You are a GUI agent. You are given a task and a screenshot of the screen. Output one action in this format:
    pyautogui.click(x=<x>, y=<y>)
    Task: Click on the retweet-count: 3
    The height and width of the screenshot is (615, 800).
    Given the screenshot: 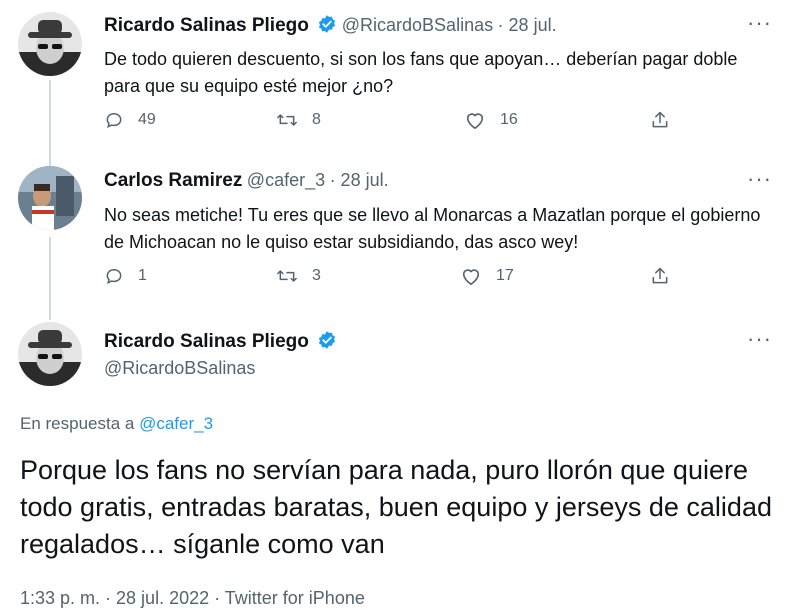 What is the action you would take?
    pyautogui.click(x=316, y=275)
    